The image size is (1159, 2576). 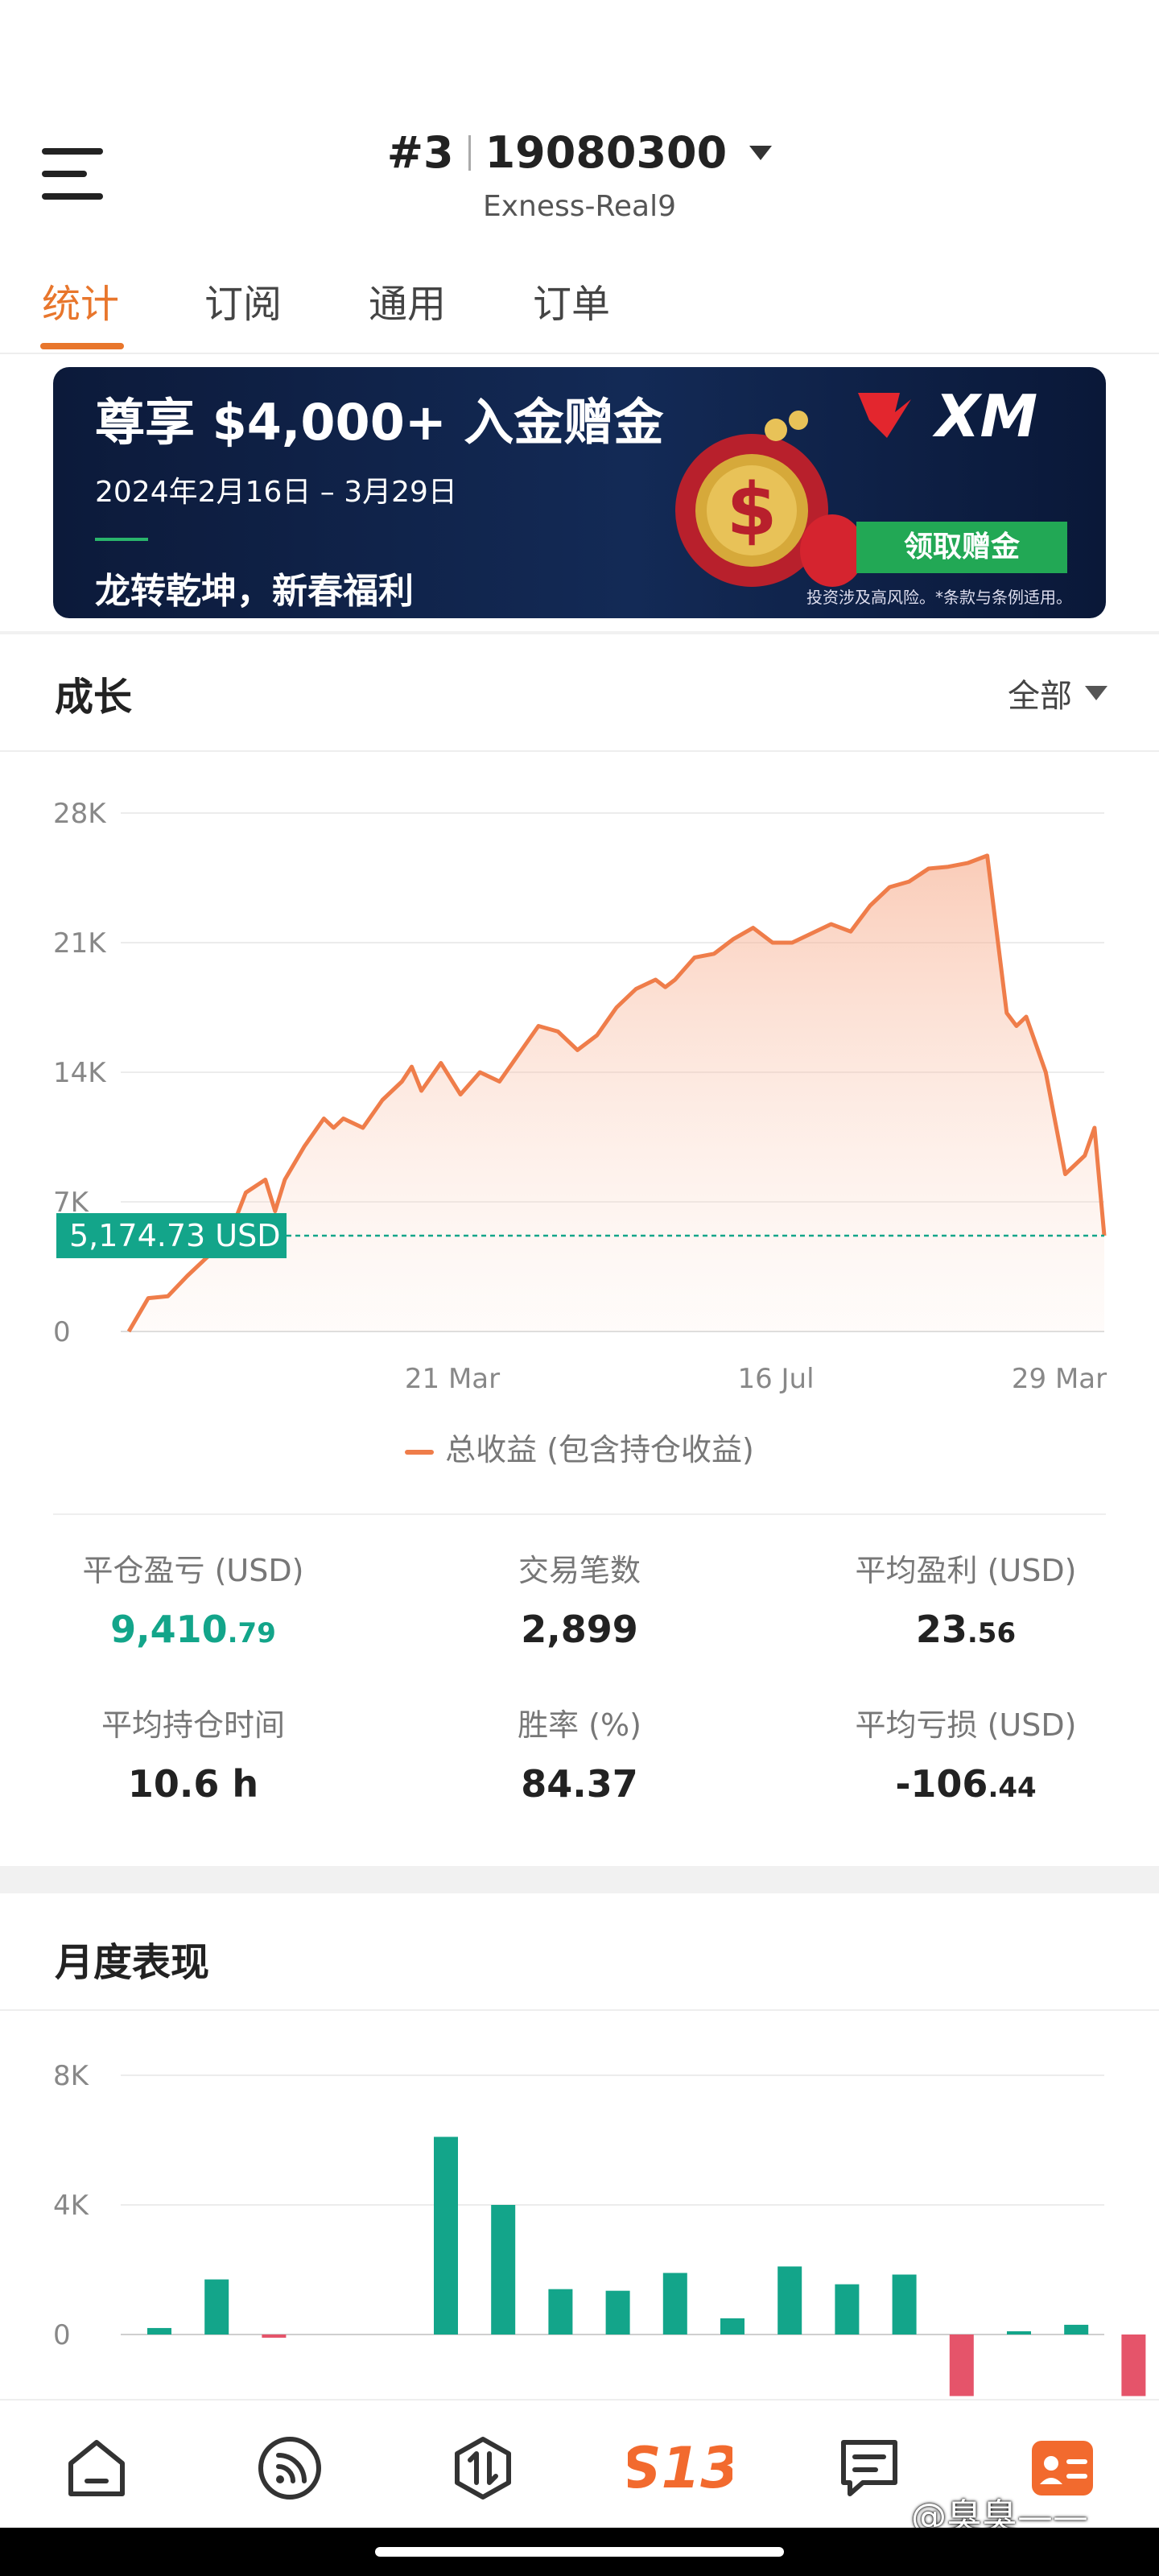 What do you see at coordinates (193, 1725) in the screenshot?
I see `stat-label: 平均持仓时间` at bounding box center [193, 1725].